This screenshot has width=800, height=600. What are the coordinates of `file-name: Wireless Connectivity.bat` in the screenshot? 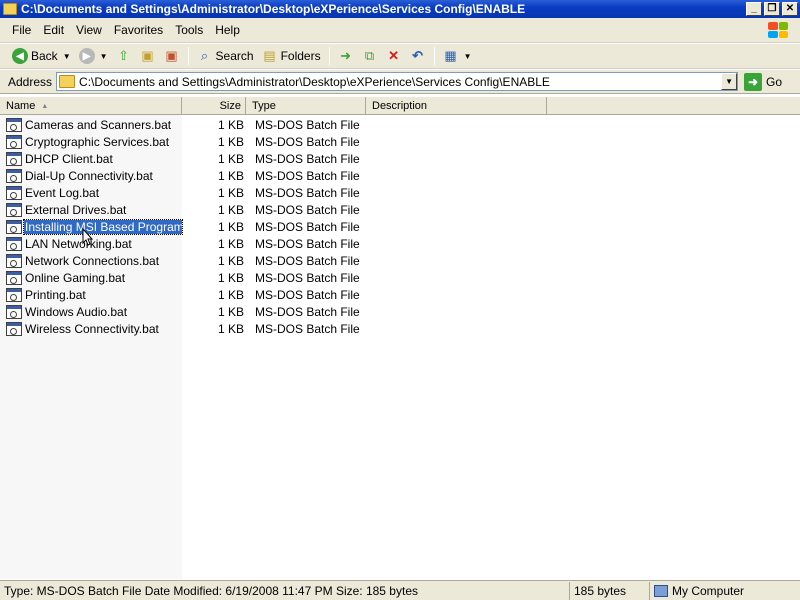 It's located at (92, 329).